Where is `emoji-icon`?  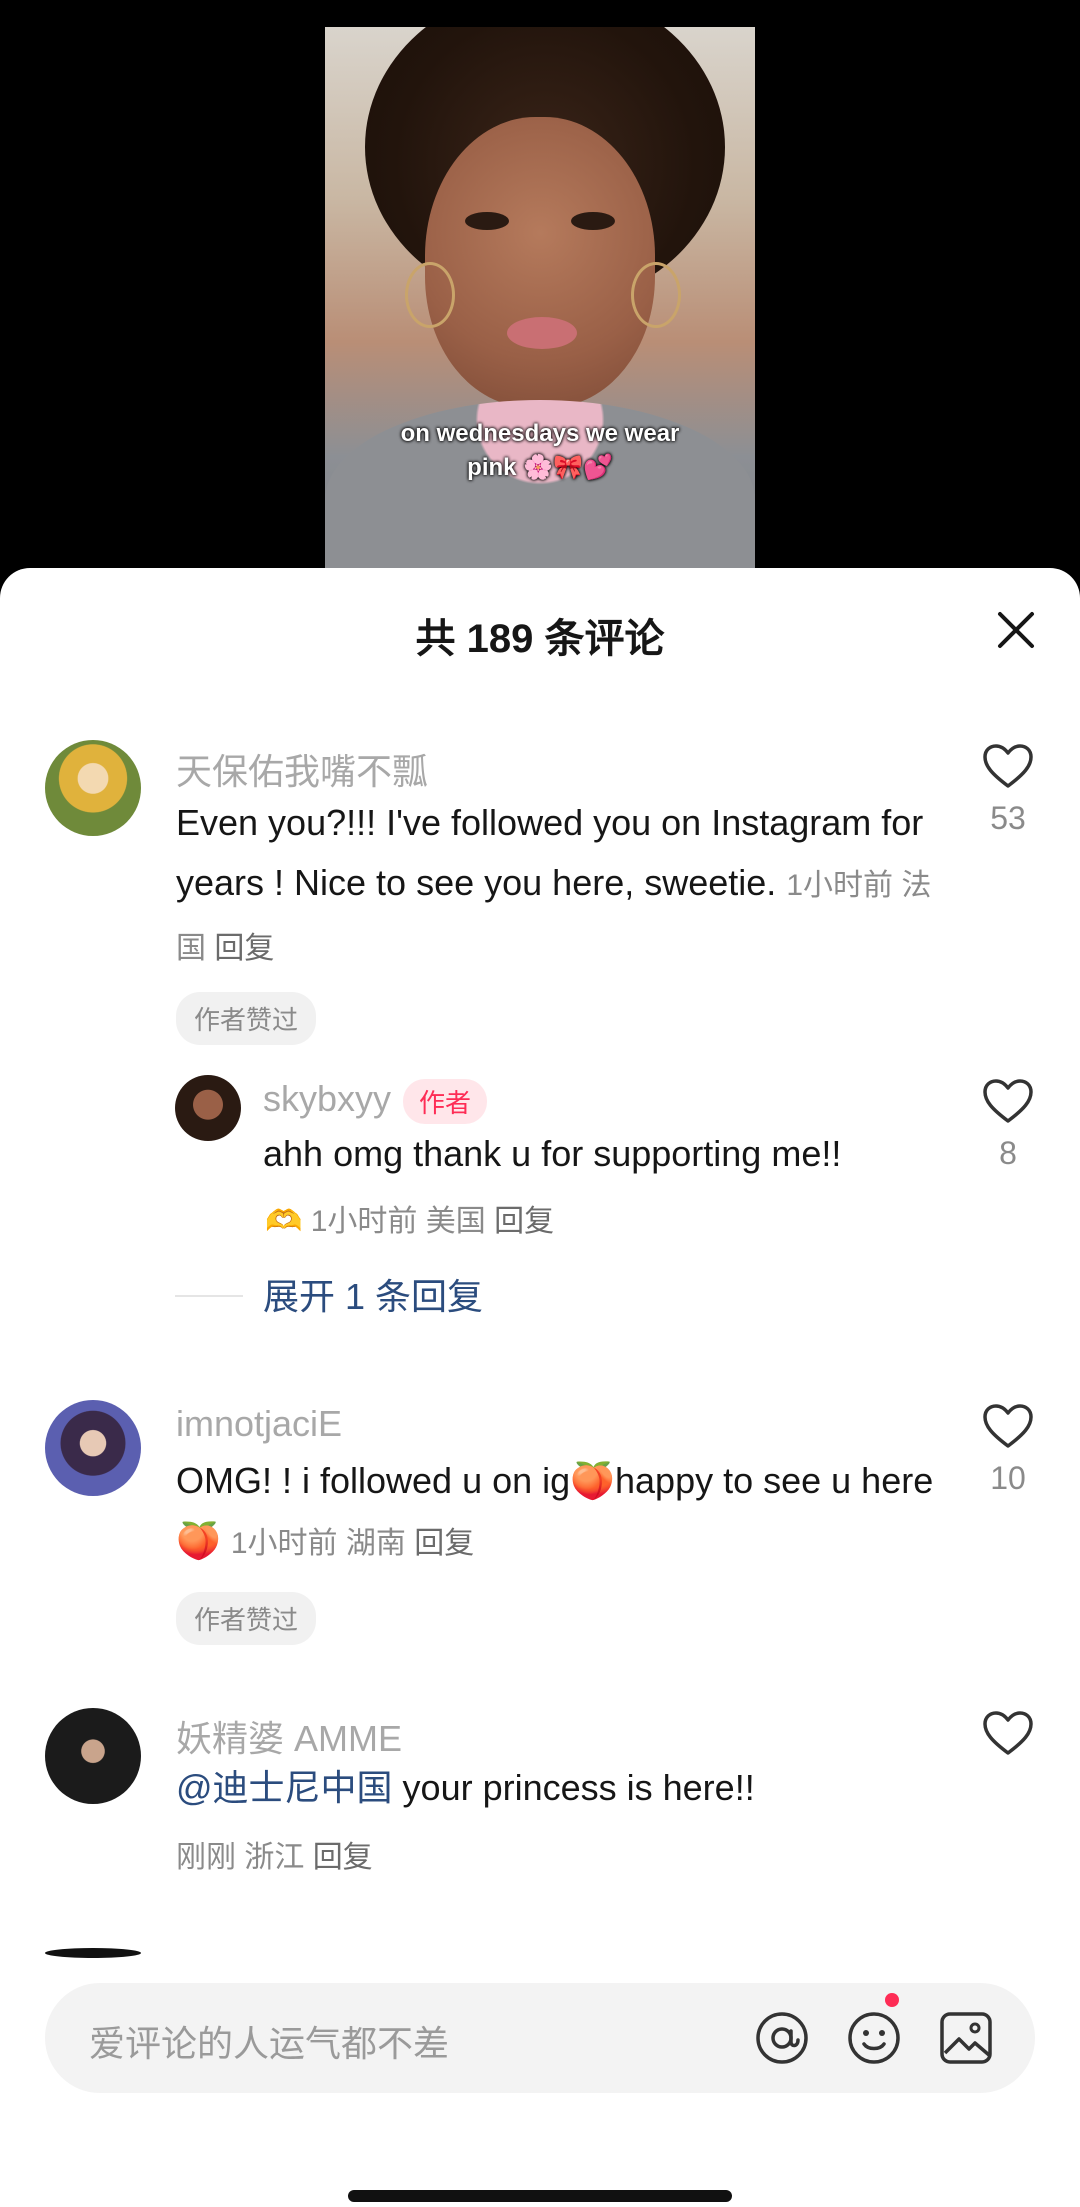
emoji-icon is located at coordinates (874, 2038).